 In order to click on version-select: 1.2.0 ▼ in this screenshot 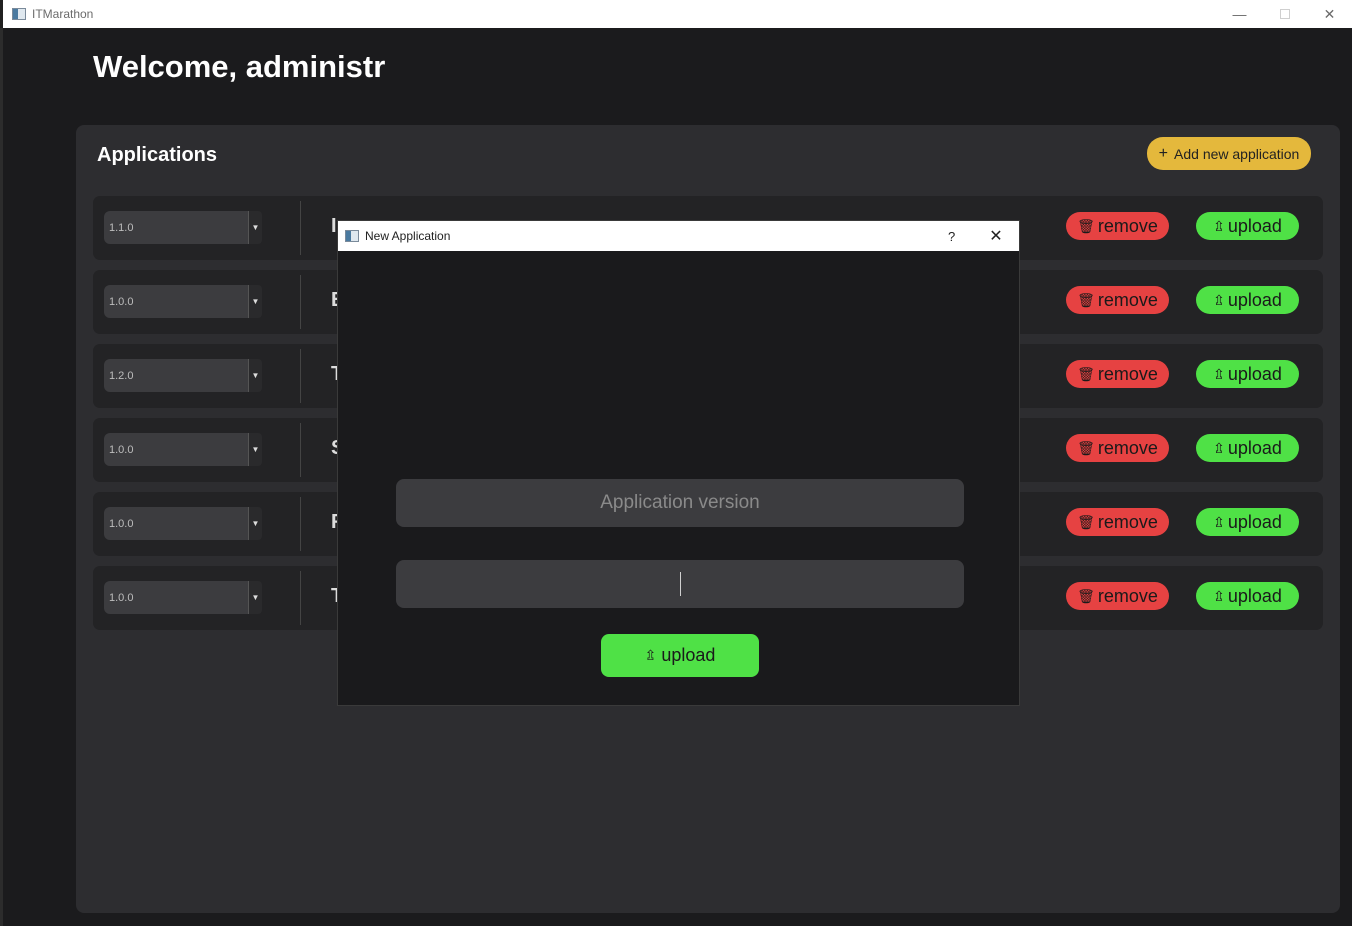, I will do `click(183, 375)`.